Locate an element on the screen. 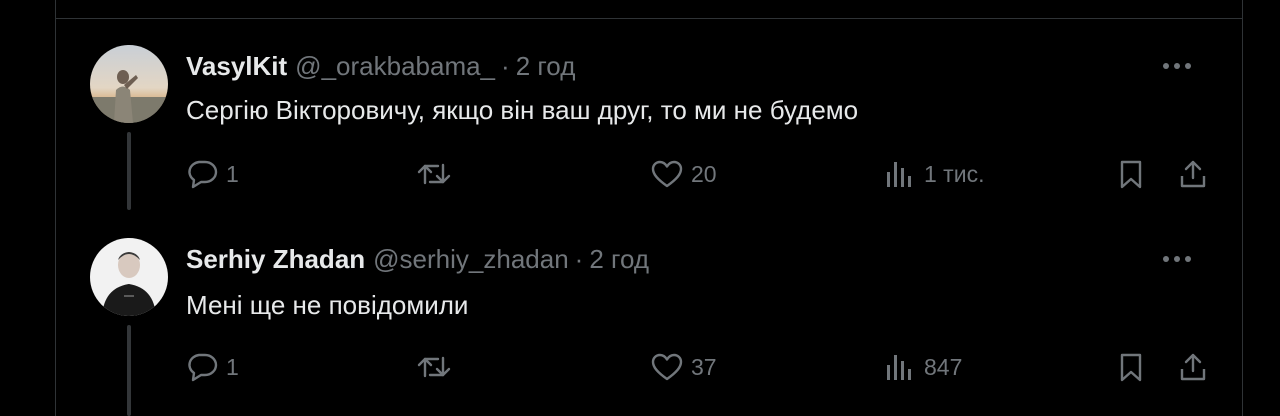 This screenshot has width=1280, height=416. tweet-header: VasylKit @_orakbabama_ · 2 год is located at coordinates (380, 66).